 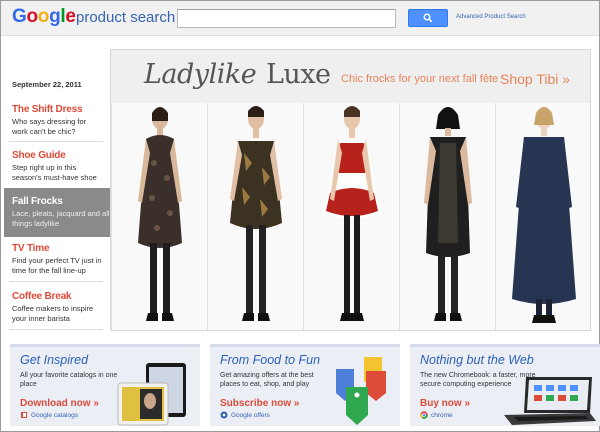 I want to click on chrome-icon, so click(x=424, y=415).